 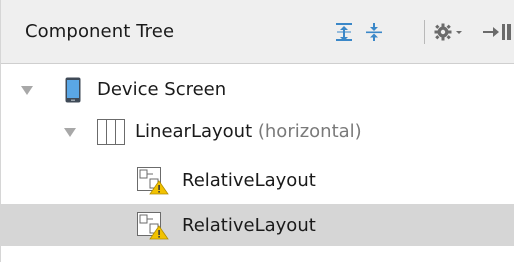 I want to click on toolbar-separator, so click(x=424, y=32).